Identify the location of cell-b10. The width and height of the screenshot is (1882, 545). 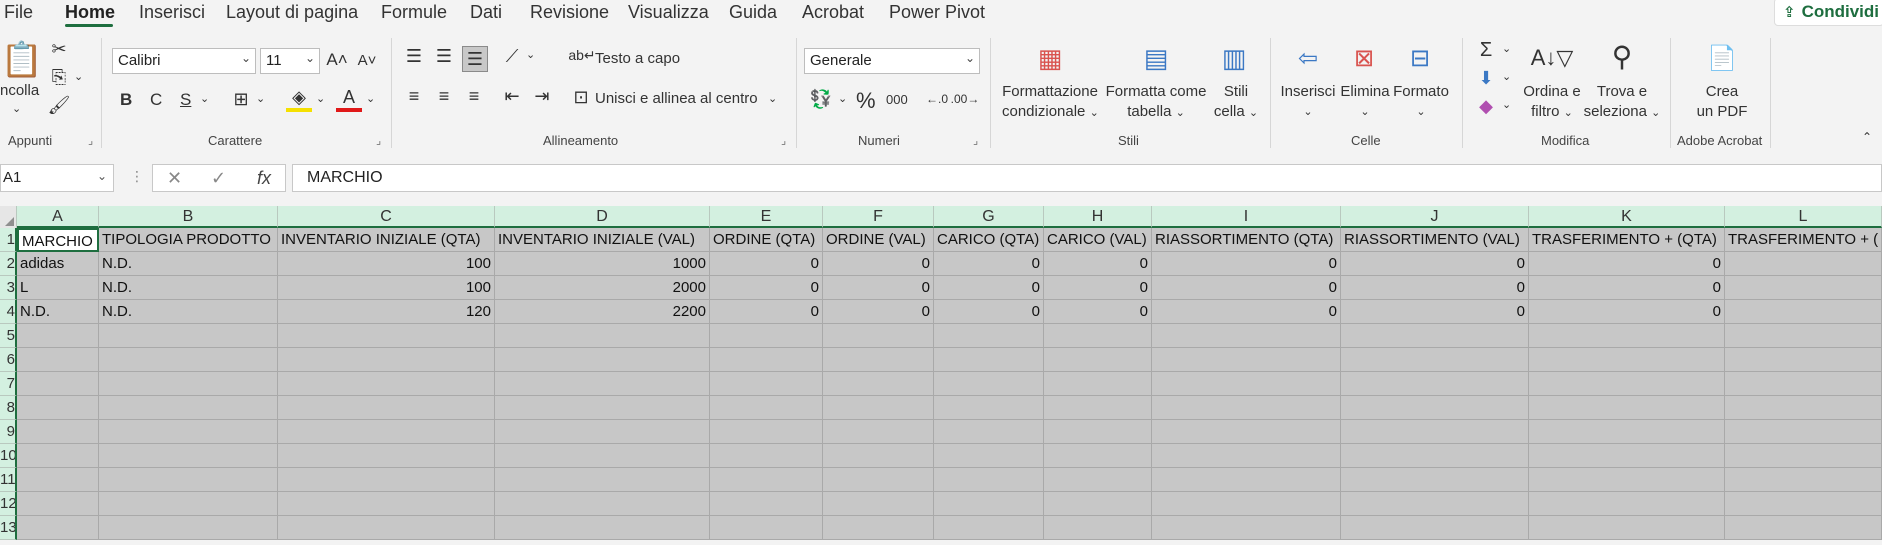
(188, 456).